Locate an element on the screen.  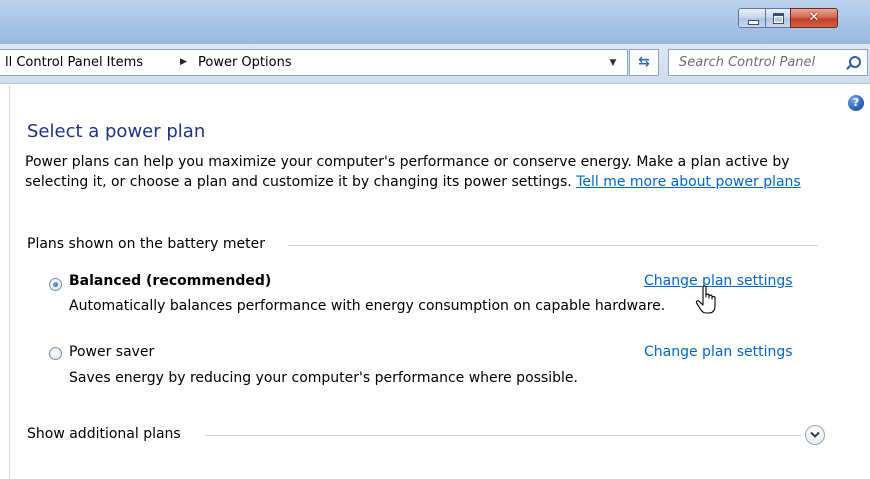
page-title: Select a power plan is located at coordinates (116, 131).